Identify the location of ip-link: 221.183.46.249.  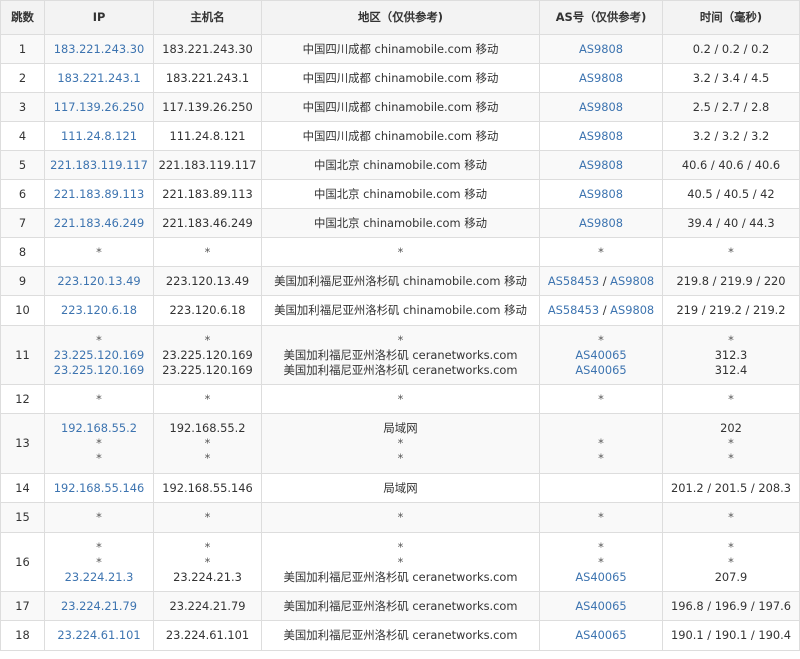
(99, 223).